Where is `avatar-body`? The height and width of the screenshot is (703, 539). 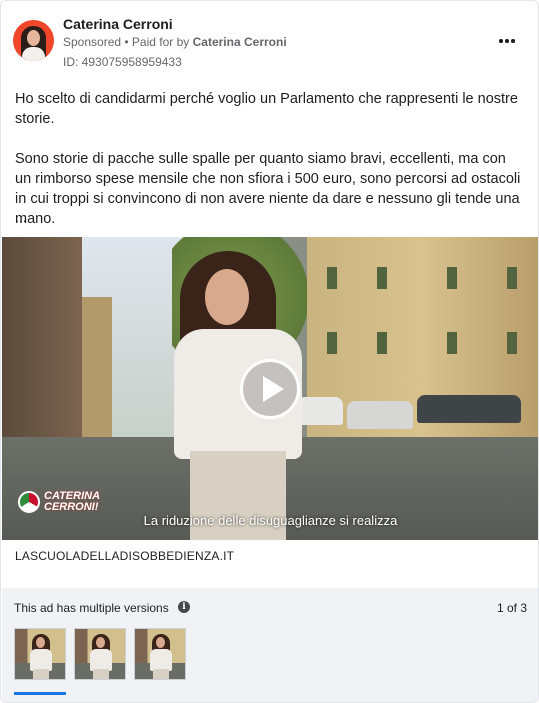
avatar-body is located at coordinates (33, 54).